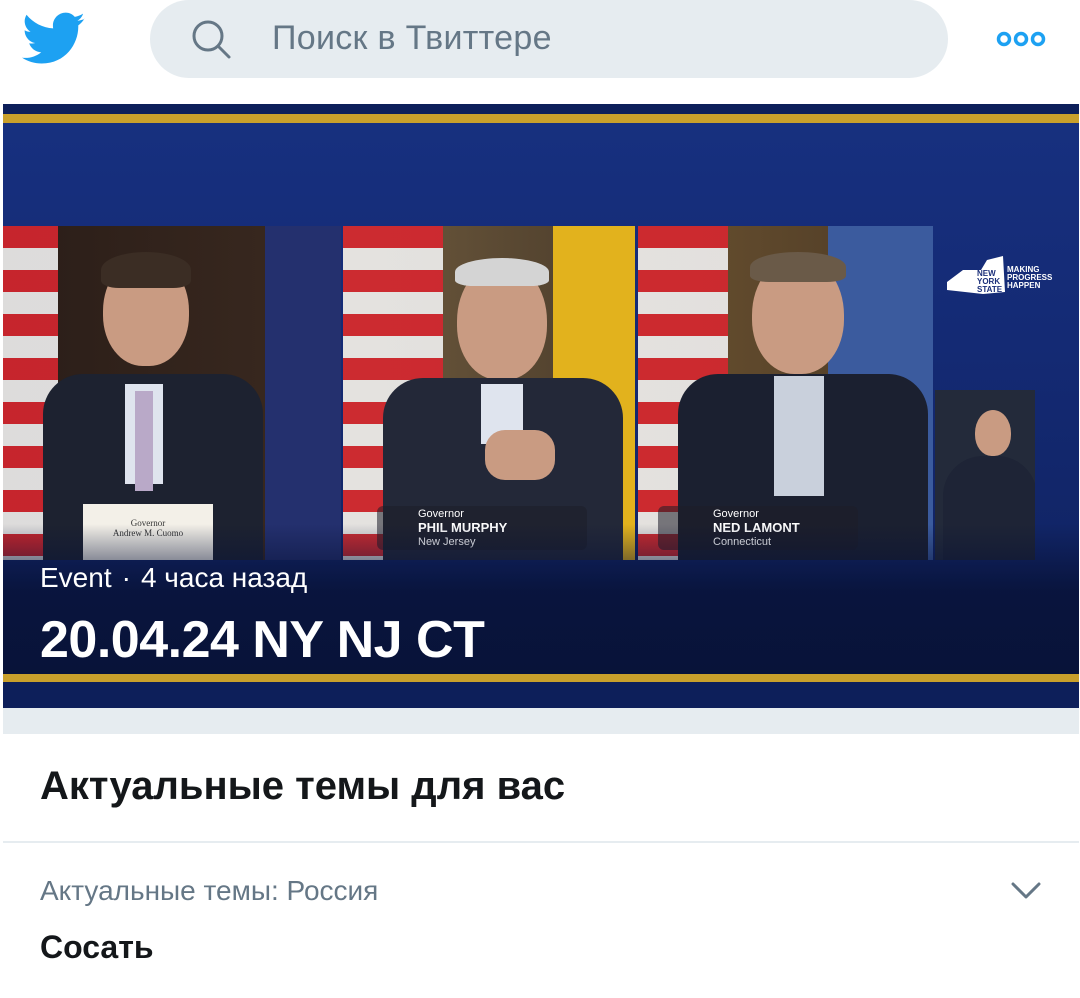  I want to click on trends-section-title: Актуальные темы для вас, so click(303, 786).